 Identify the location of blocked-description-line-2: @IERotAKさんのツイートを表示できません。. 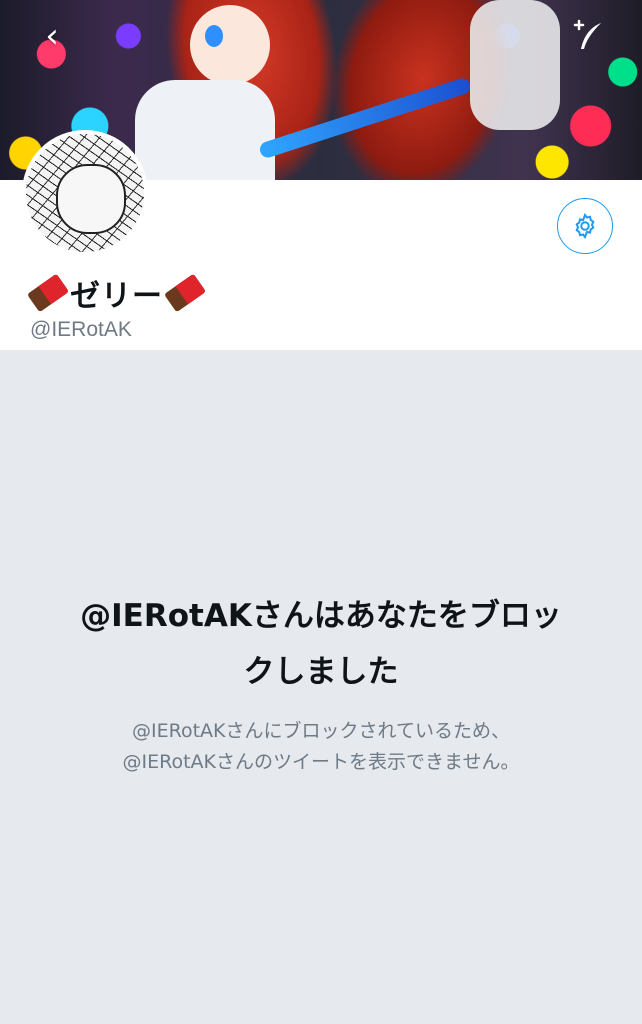
(321, 762).